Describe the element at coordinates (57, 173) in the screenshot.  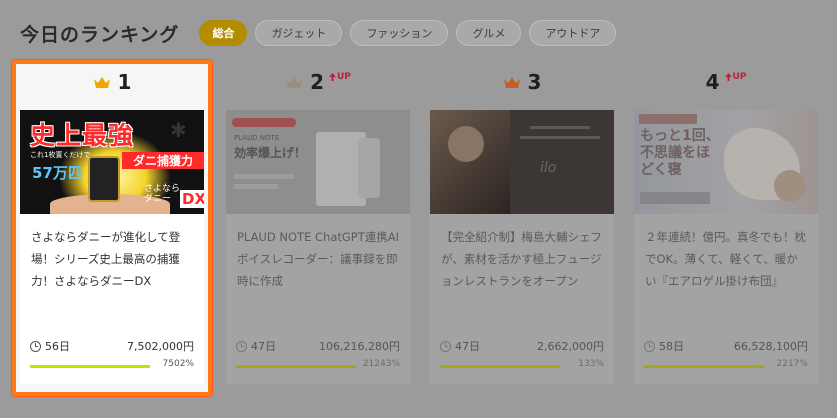
I see `thumbnail-count: 57万匹` at that location.